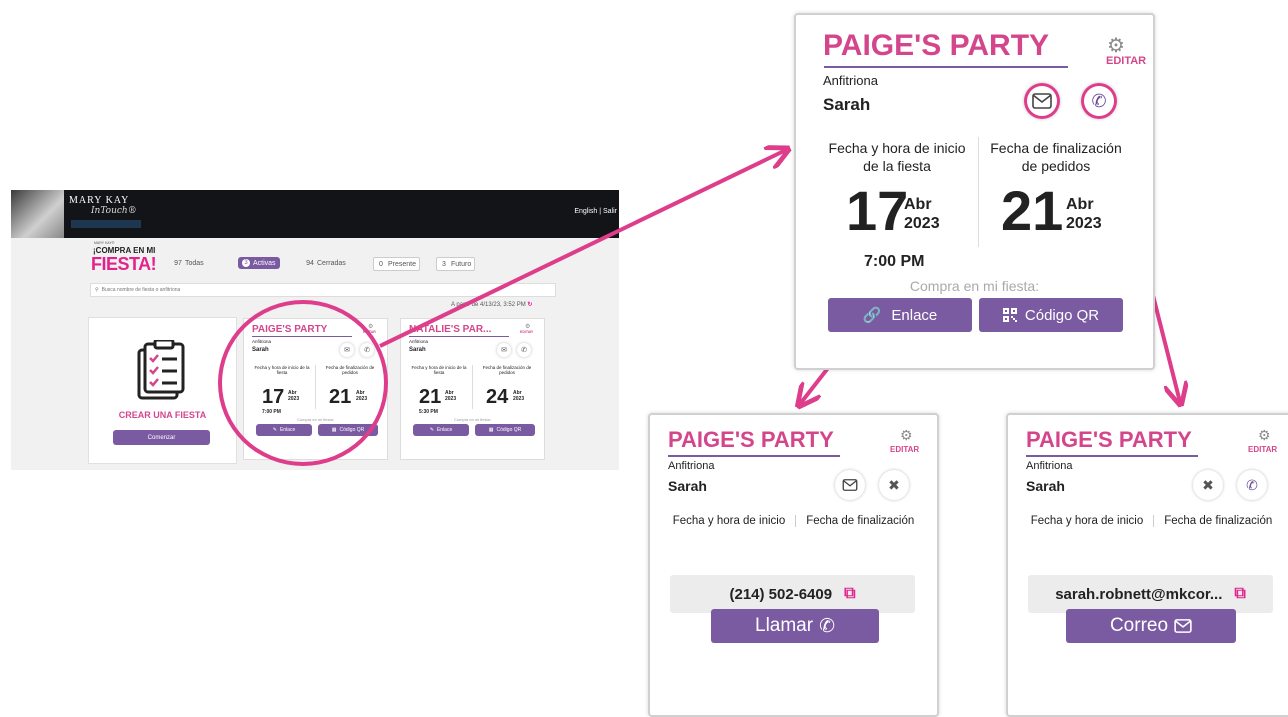 The image size is (1288, 717). I want to click on highlight-circle, so click(303, 383).